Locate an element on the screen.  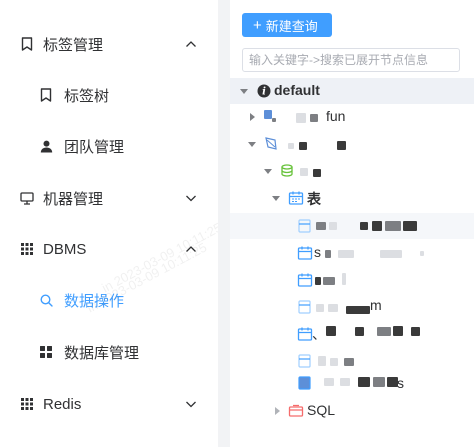
menu-tag-tree: 标签树 is located at coordinates (109, 95).